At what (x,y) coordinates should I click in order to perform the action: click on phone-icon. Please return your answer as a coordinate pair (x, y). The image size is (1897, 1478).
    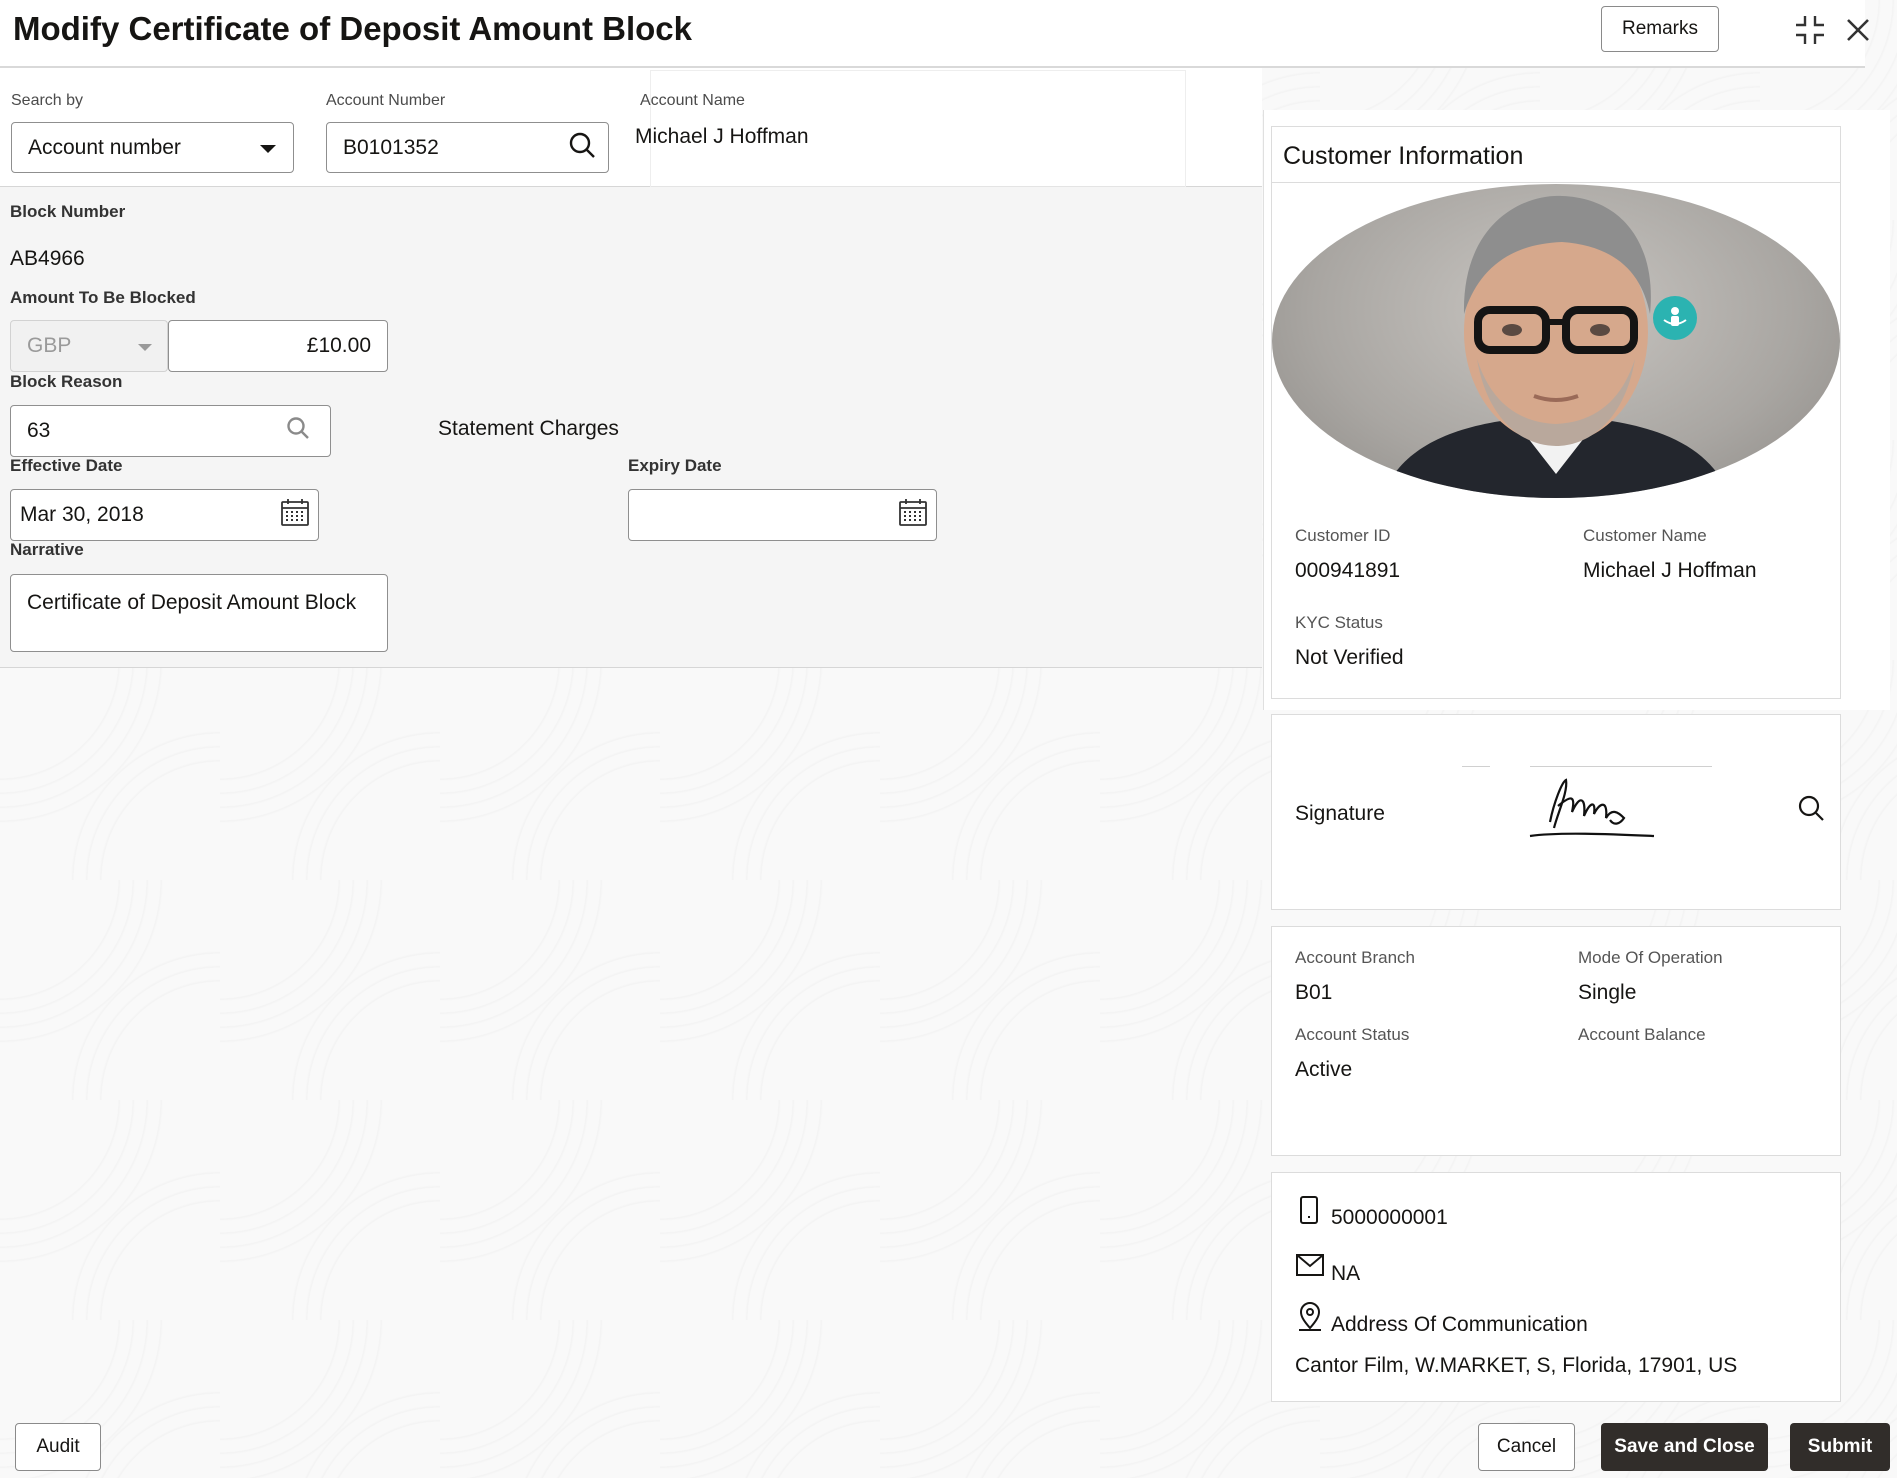
    Looking at the image, I should click on (1309, 1212).